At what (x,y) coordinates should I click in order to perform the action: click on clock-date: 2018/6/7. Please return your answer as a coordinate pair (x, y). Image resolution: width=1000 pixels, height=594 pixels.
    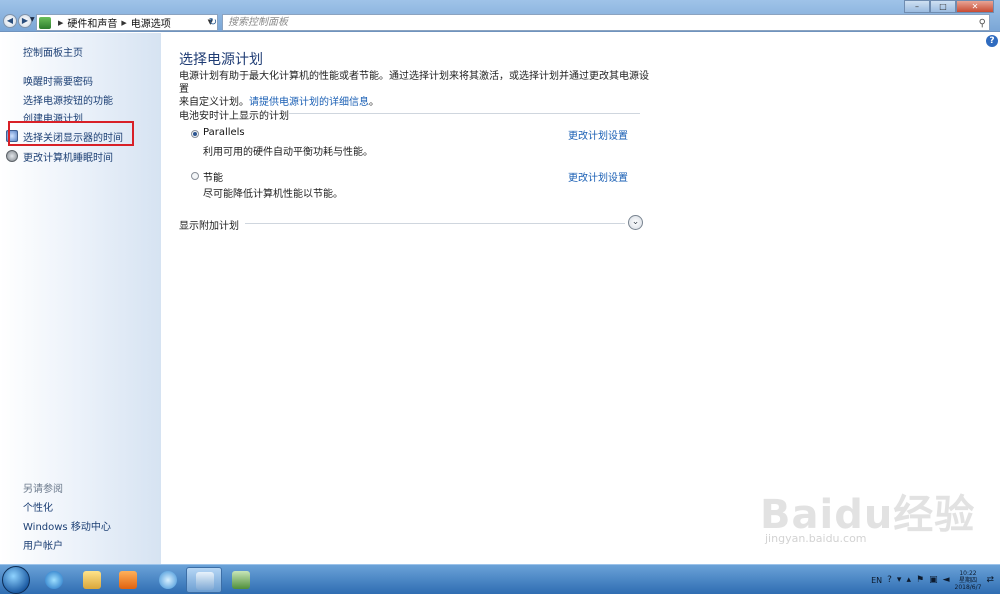
    Looking at the image, I should click on (968, 587).